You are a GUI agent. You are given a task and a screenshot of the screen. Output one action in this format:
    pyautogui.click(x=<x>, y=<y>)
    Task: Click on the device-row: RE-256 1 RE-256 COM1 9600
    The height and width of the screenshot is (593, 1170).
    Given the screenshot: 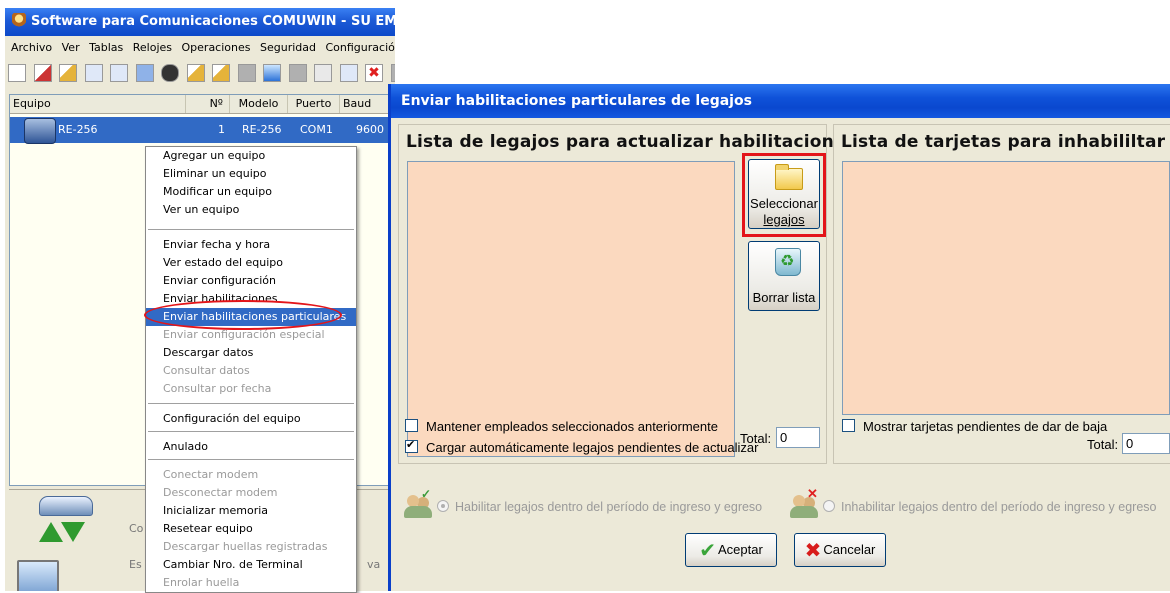 What is the action you would take?
    pyautogui.click(x=202, y=130)
    